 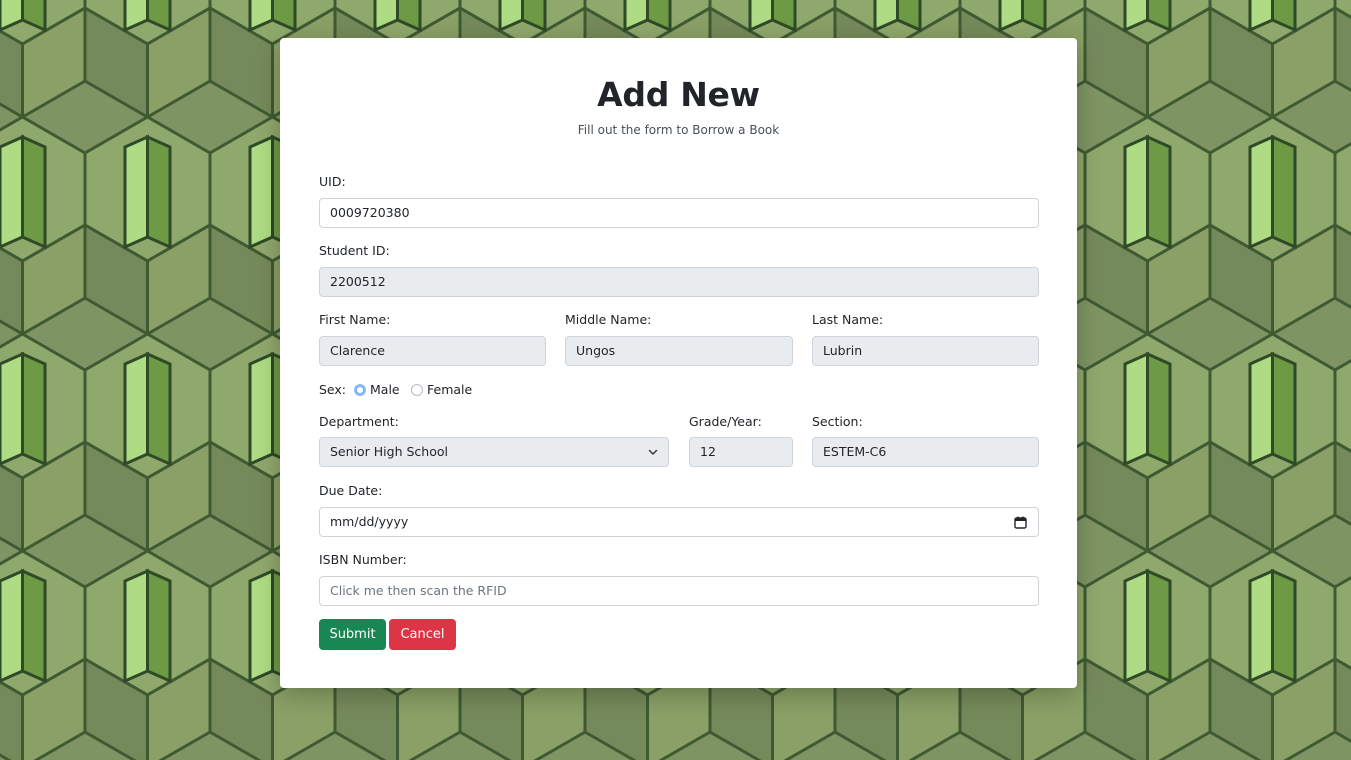 What do you see at coordinates (417, 390) in the screenshot?
I see `sex-female-radio` at bounding box center [417, 390].